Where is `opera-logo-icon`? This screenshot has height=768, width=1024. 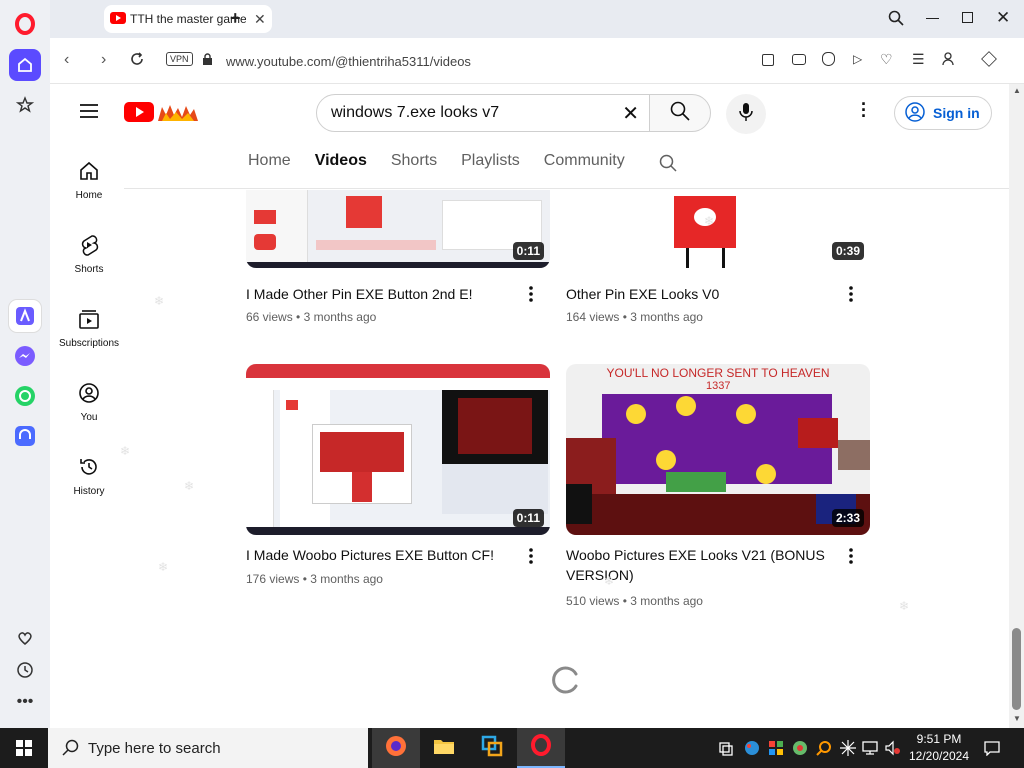
opera-logo-icon is located at coordinates (25, 24).